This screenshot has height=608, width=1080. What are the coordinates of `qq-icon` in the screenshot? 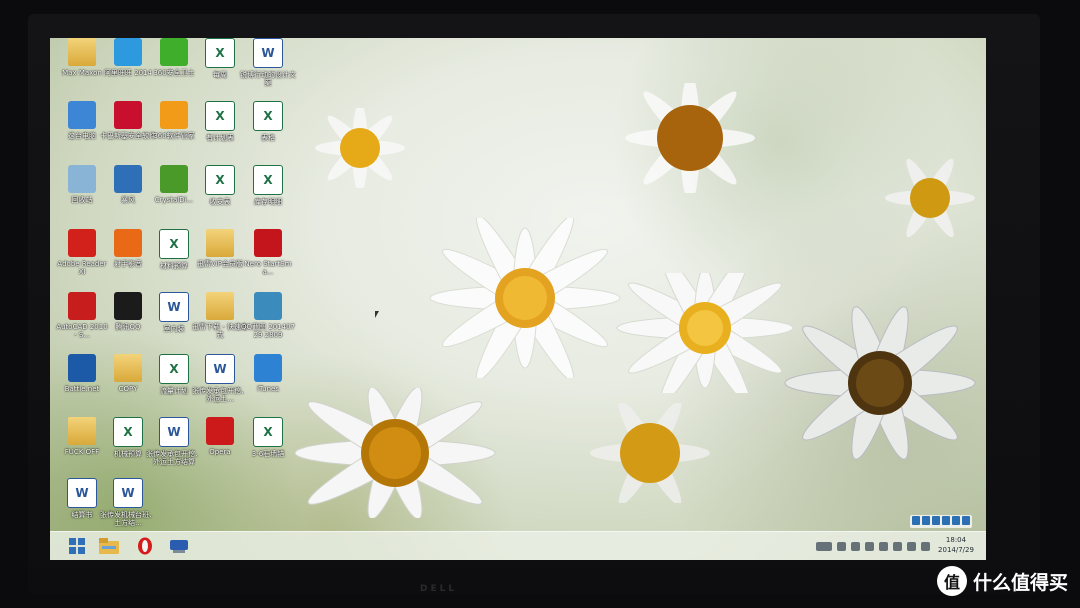 It's located at (128, 306).